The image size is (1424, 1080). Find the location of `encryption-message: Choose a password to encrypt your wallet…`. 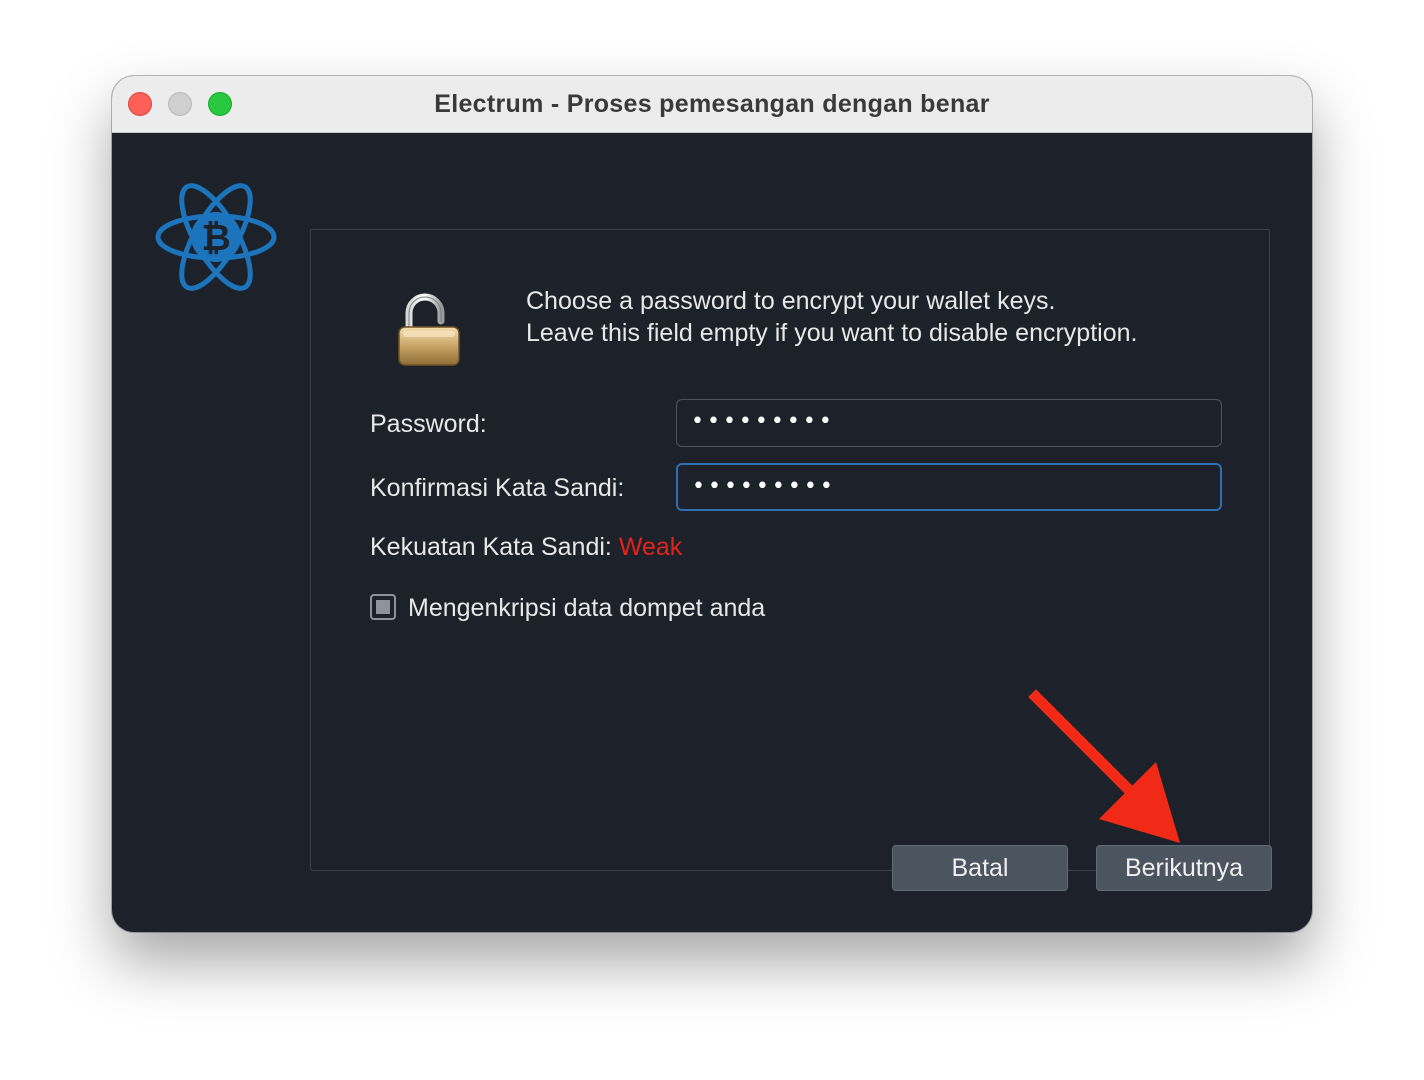

encryption-message: Choose a password to encrypt your wallet… is located at coordinates (831, 317).